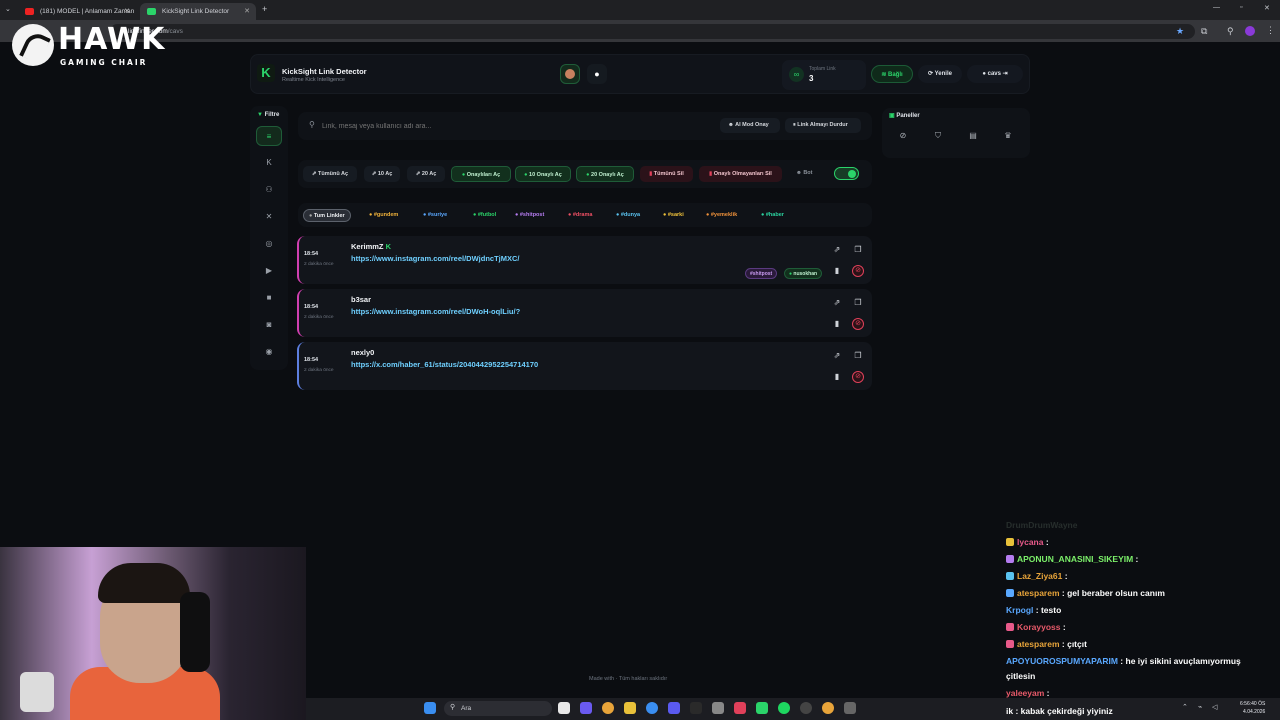 The width and height of the screenshot is (1280, 720). Describe the element at coordinates (784, 708) in the screenshot. I see `spotify-icon` at that location.